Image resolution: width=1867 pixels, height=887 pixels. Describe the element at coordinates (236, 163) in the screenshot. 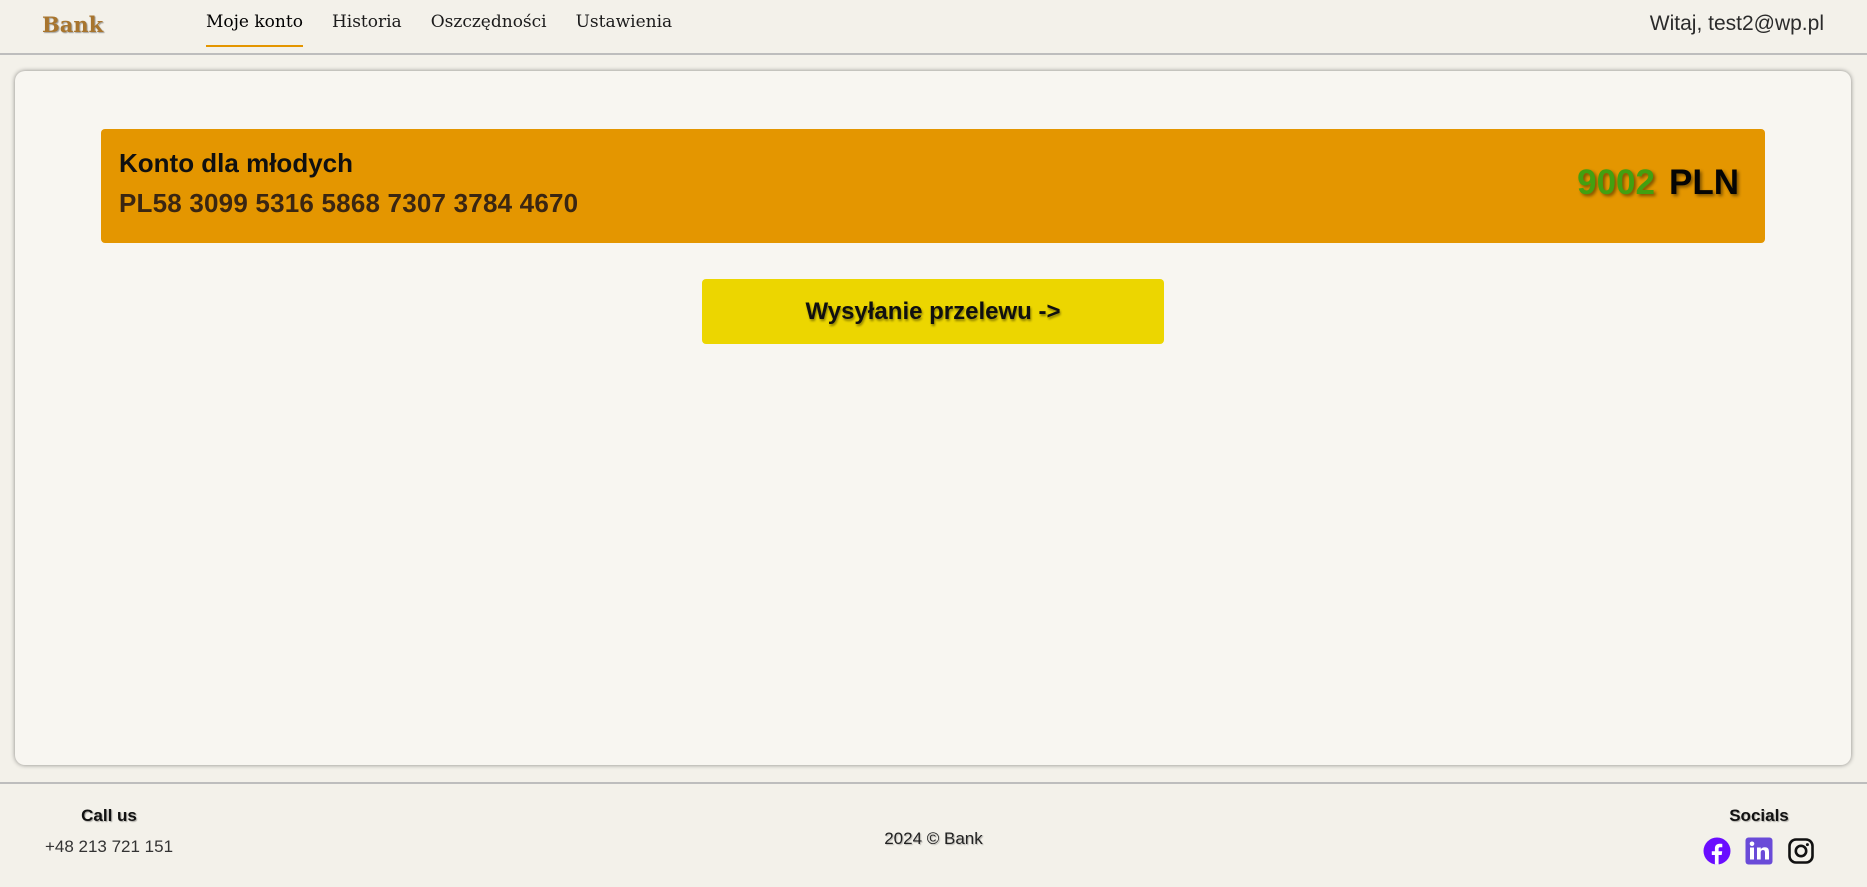

I see `account-name: Konto dla młodych` at that location.